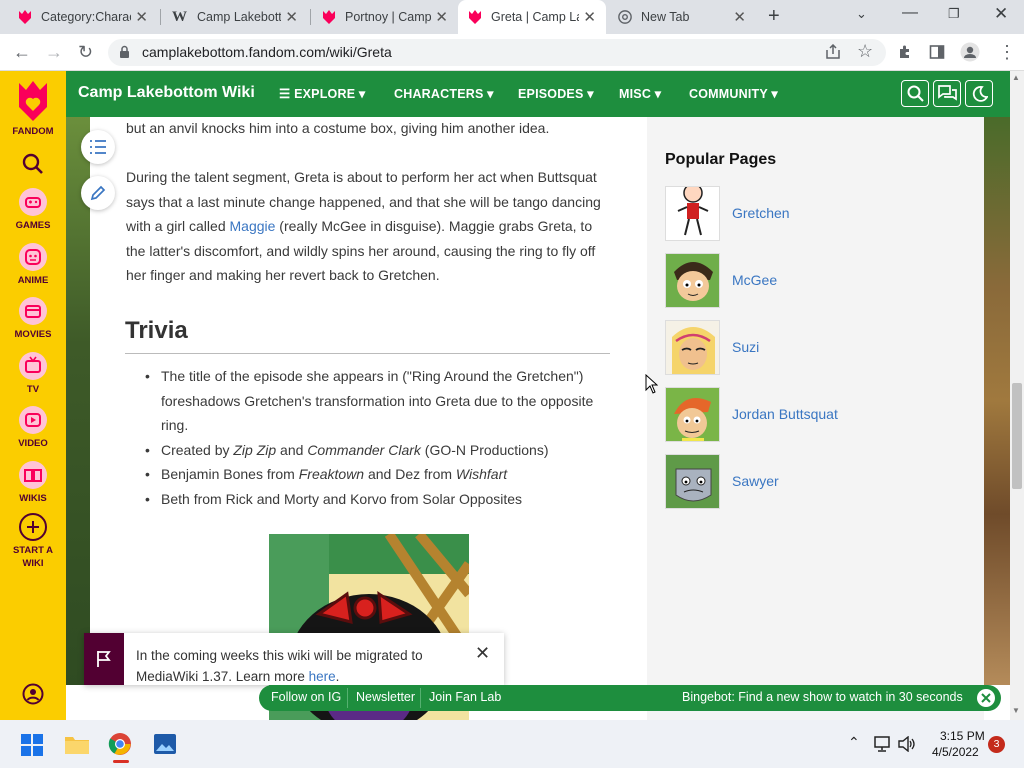 This screenshot has width=1024, height=768. I want to click on rail-item-label: WIKIS, so click(33, 498).